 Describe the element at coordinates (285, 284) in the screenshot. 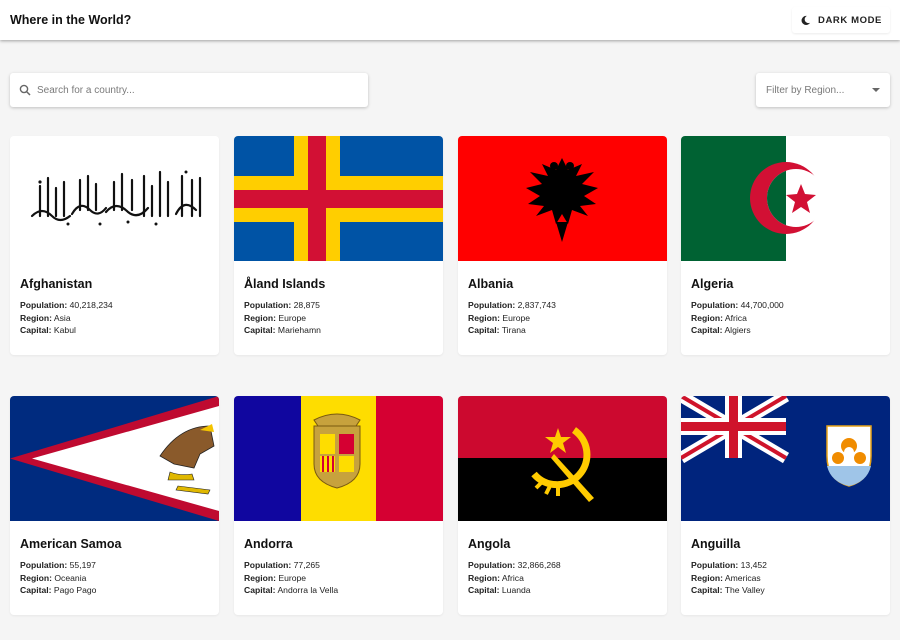

I see `country-name: Åland Islands` at that location.